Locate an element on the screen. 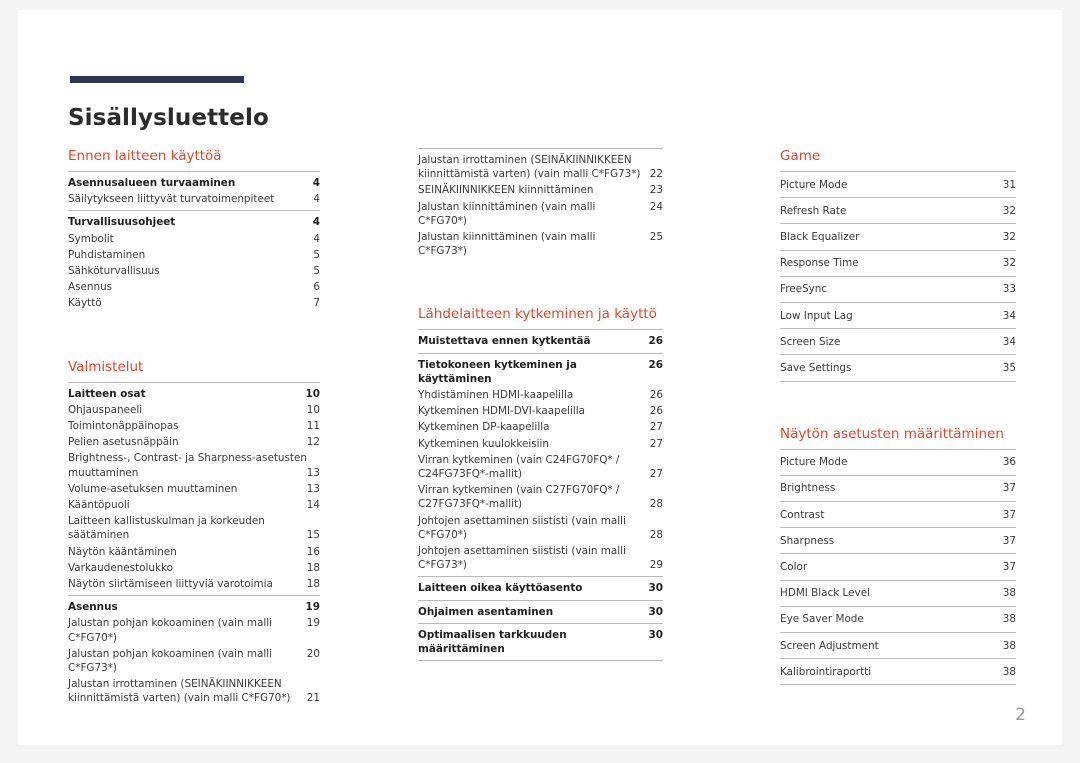 Image resolution: width=1080 pixels, height=763 pixels. title-rule is located at coordinates (157, 79).